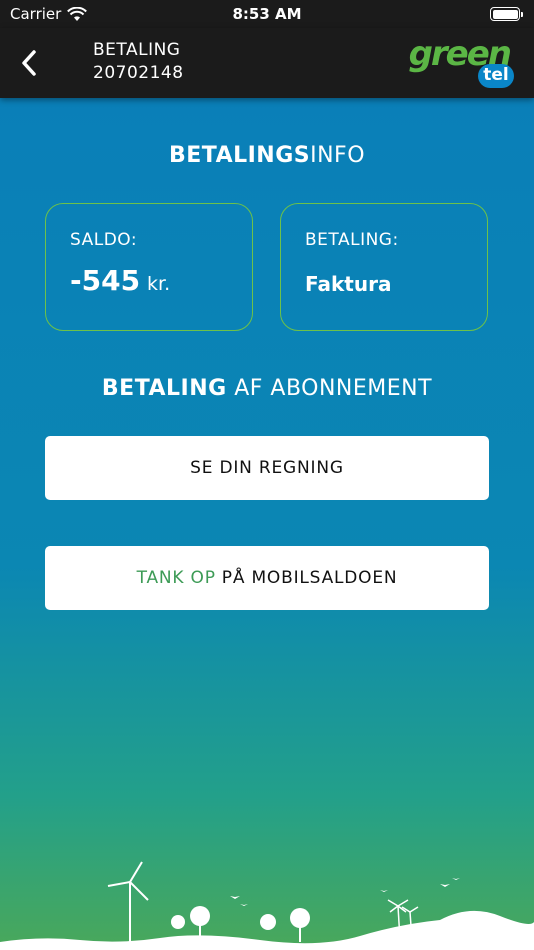  I want to click on view-bill-label: SE DIN REGNING, so click(267, 468).